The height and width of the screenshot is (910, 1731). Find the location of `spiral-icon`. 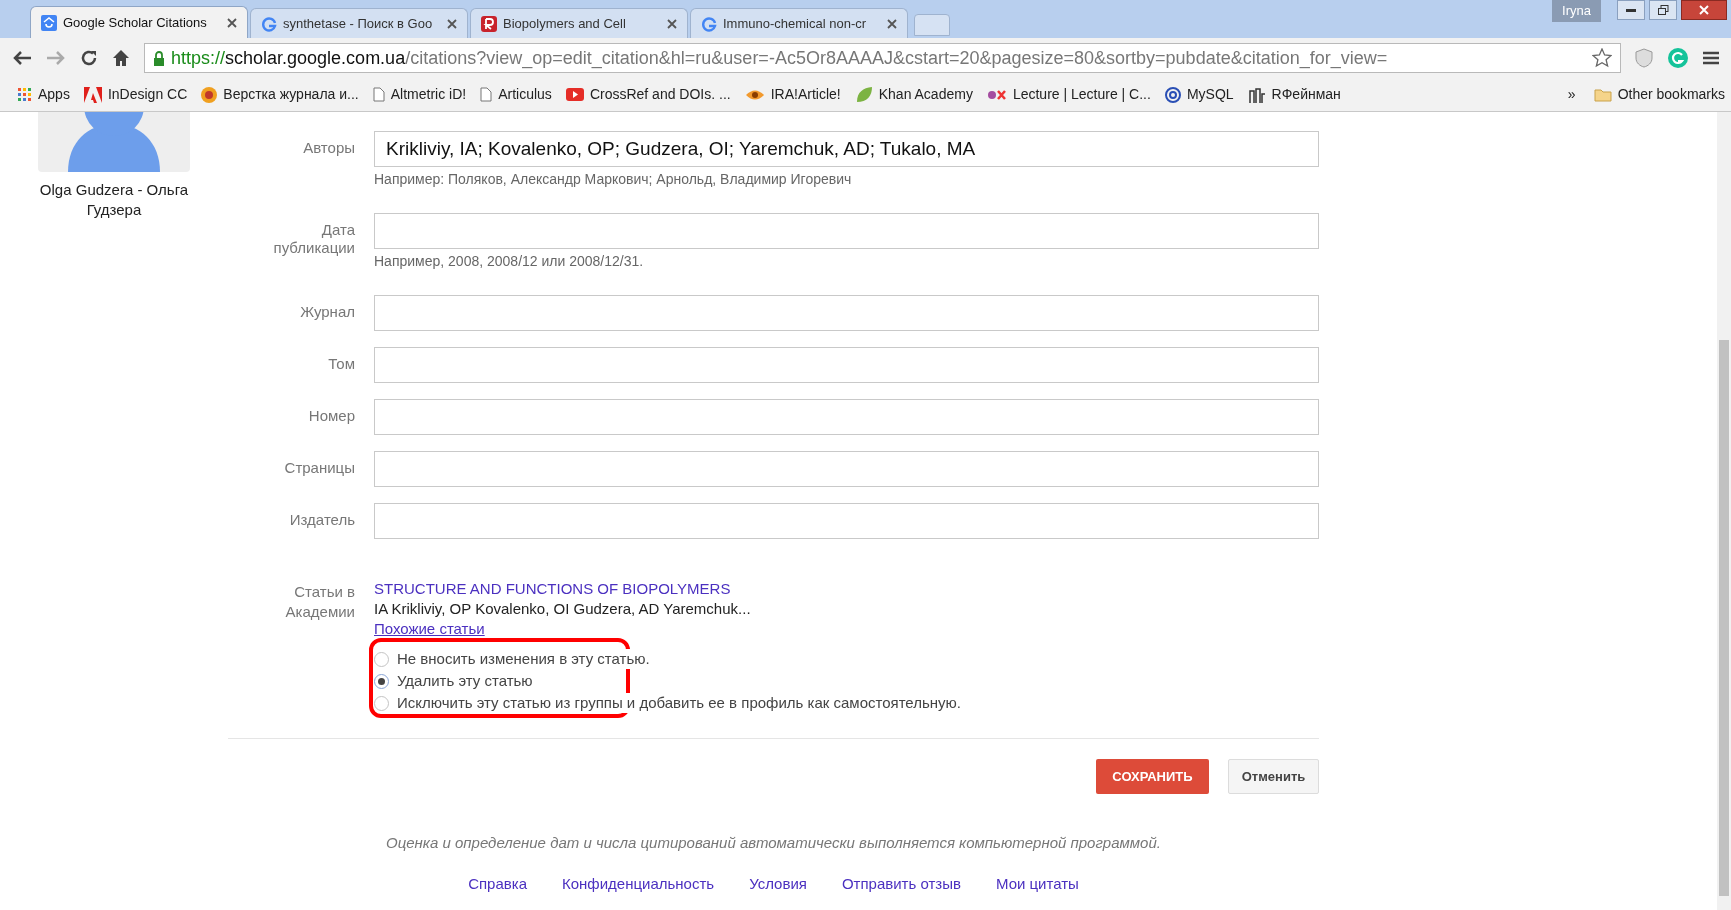

spiral-icon is located at coordinates (1172, 94).